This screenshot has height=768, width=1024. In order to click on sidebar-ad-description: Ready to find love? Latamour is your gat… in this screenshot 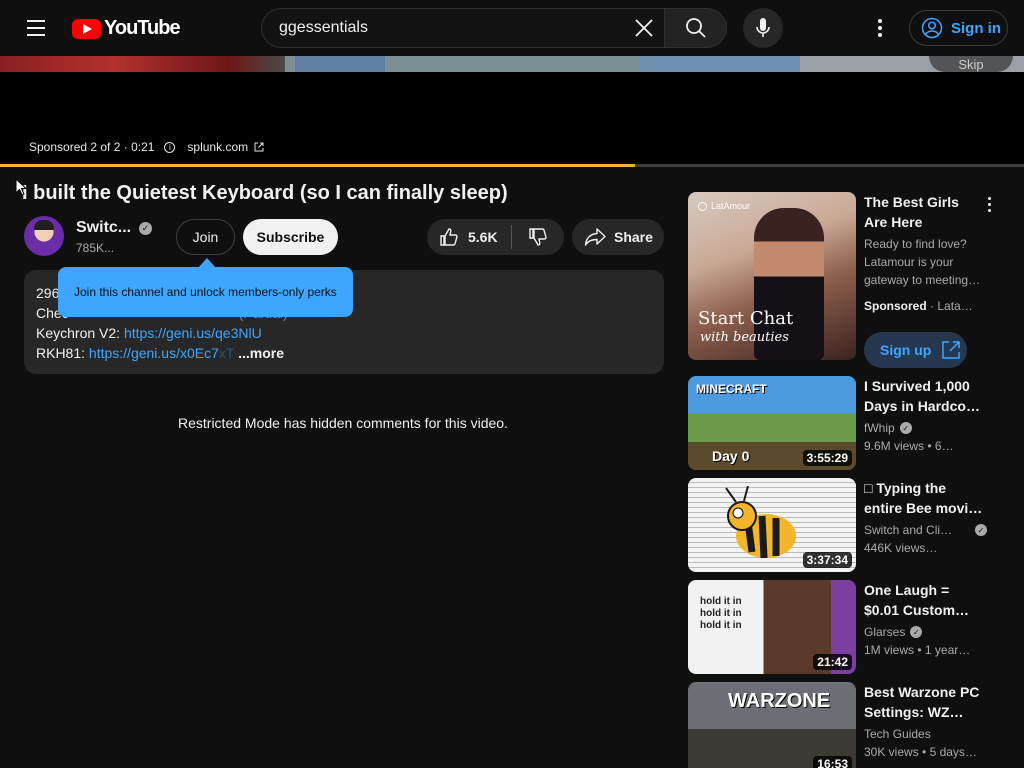, I will do `click(922, 262)`.